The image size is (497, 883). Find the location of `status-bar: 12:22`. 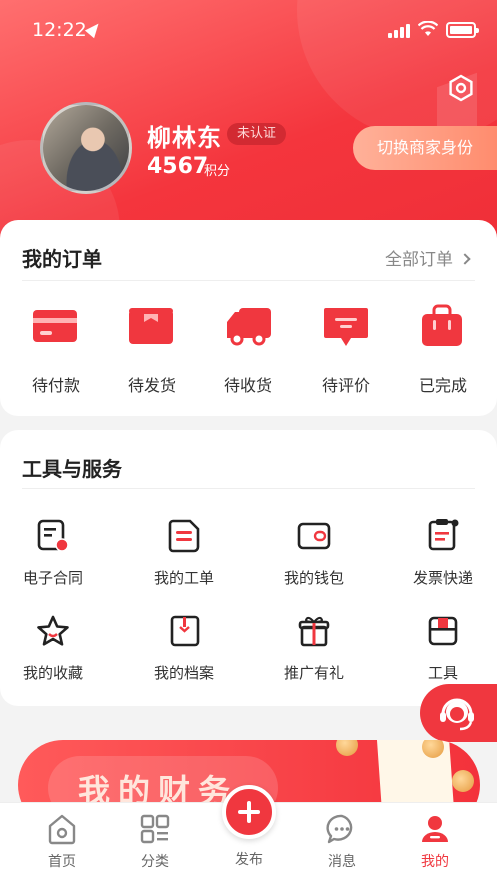

status-bar: 12:22 is located at coordinates (248, 30).